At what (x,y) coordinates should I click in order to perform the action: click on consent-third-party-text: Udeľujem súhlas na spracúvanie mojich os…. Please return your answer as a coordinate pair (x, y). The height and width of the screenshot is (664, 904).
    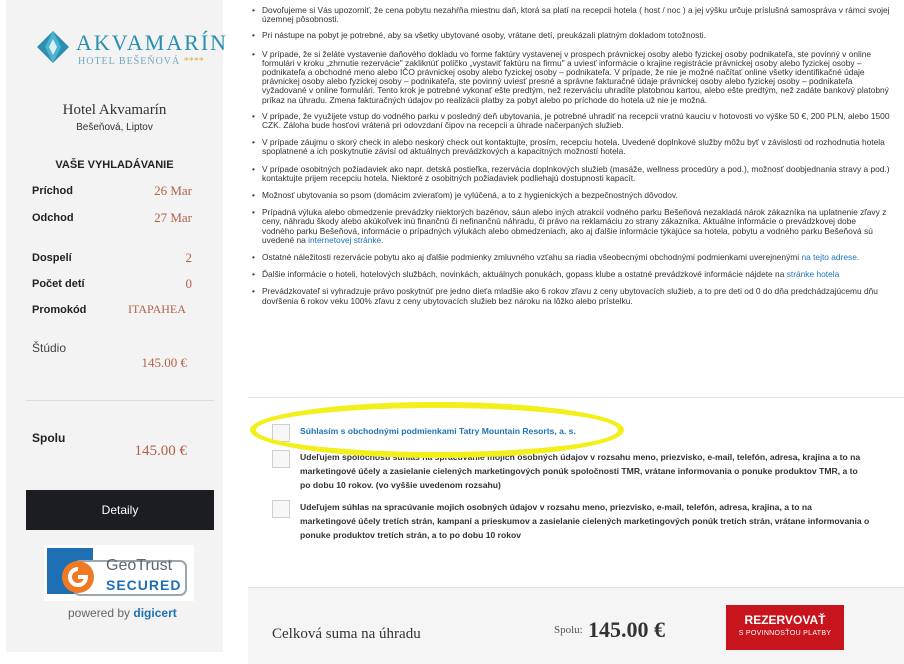
    Looking at the image, I should click on (585, 521).